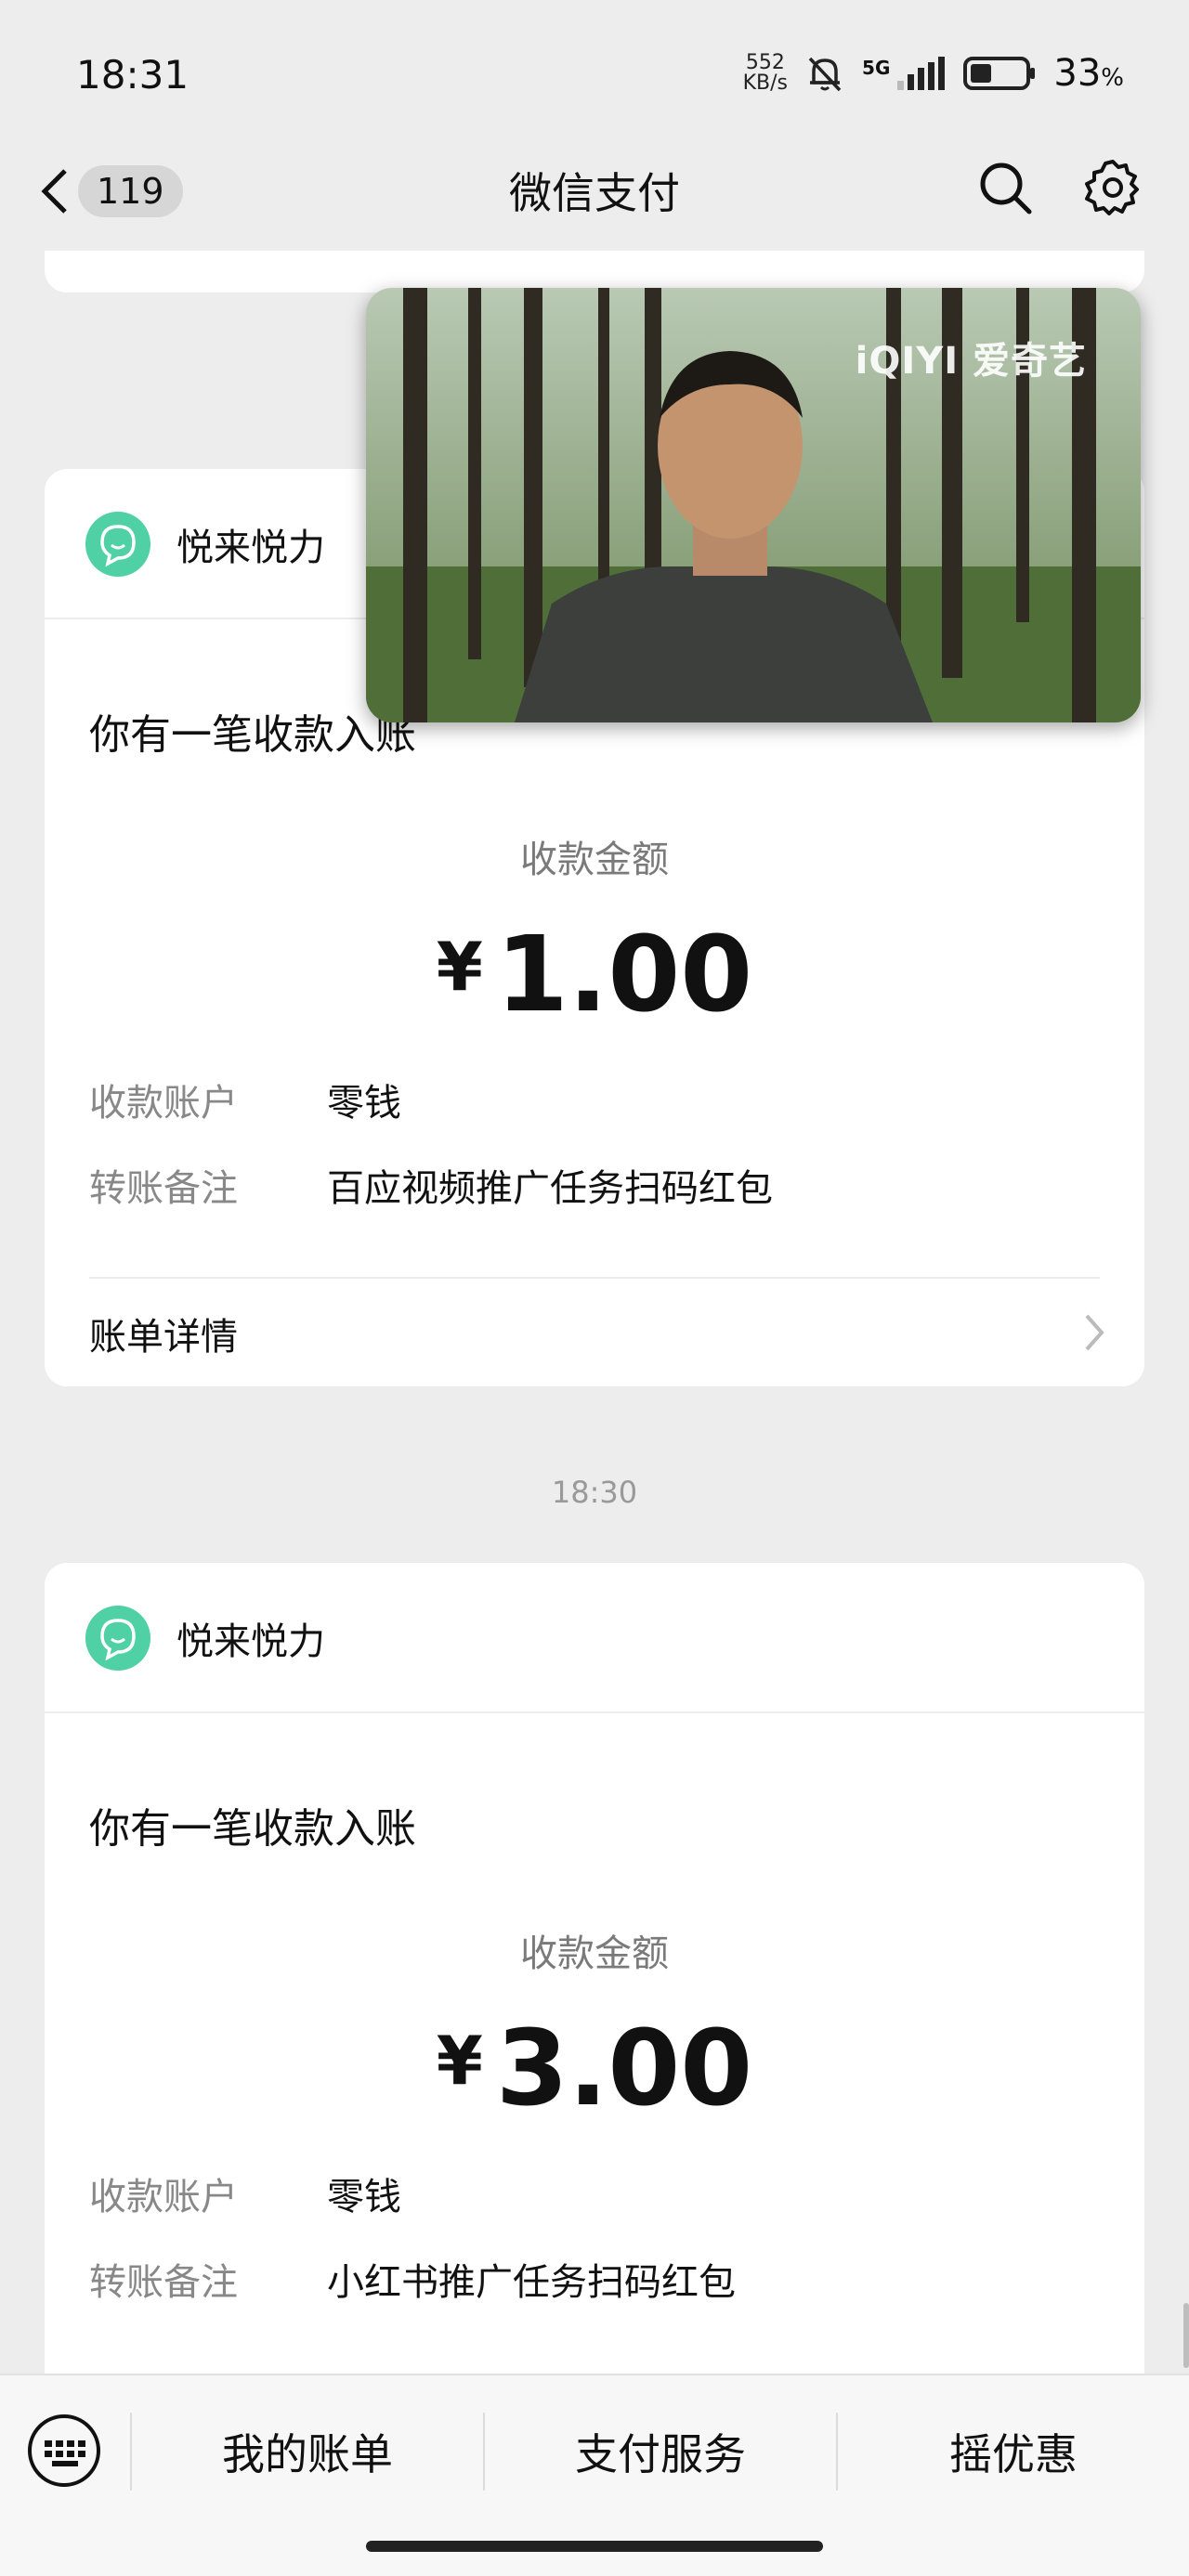  I want to click on network-speed: 552 KB/s, so click(765, 73).